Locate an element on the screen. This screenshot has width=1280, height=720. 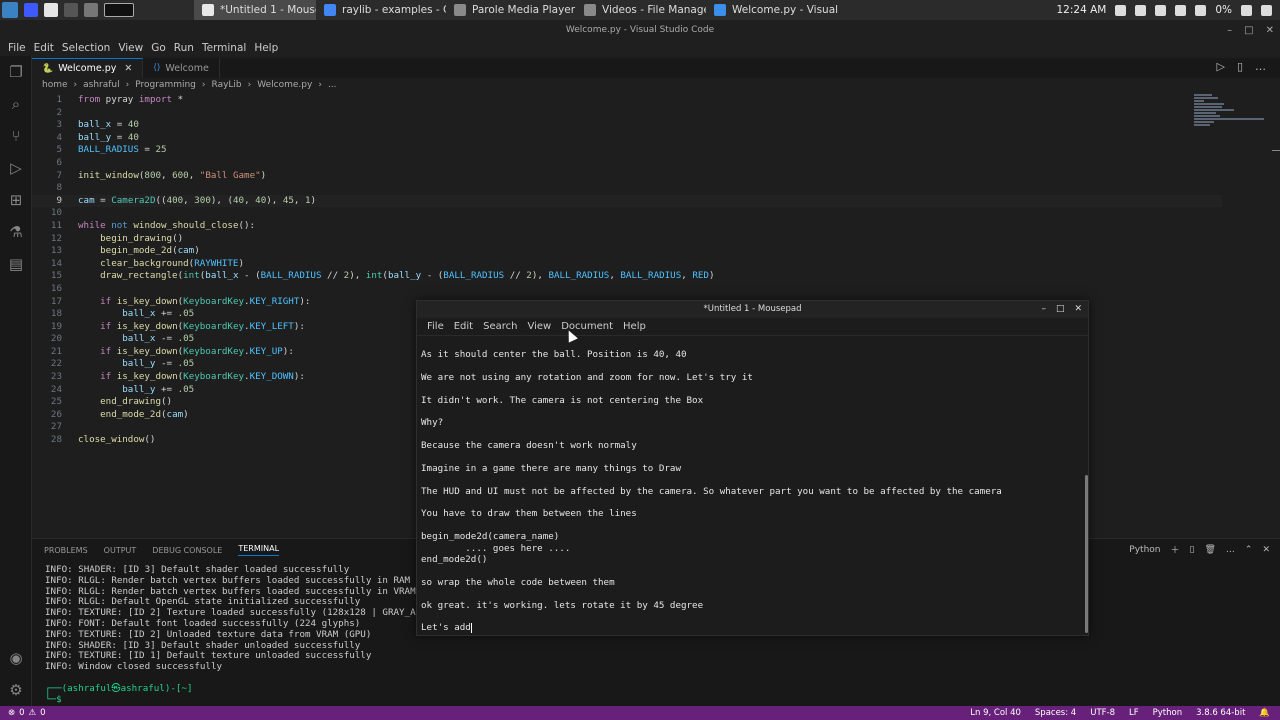
lock-icon is located at coordinates (1246, 10).